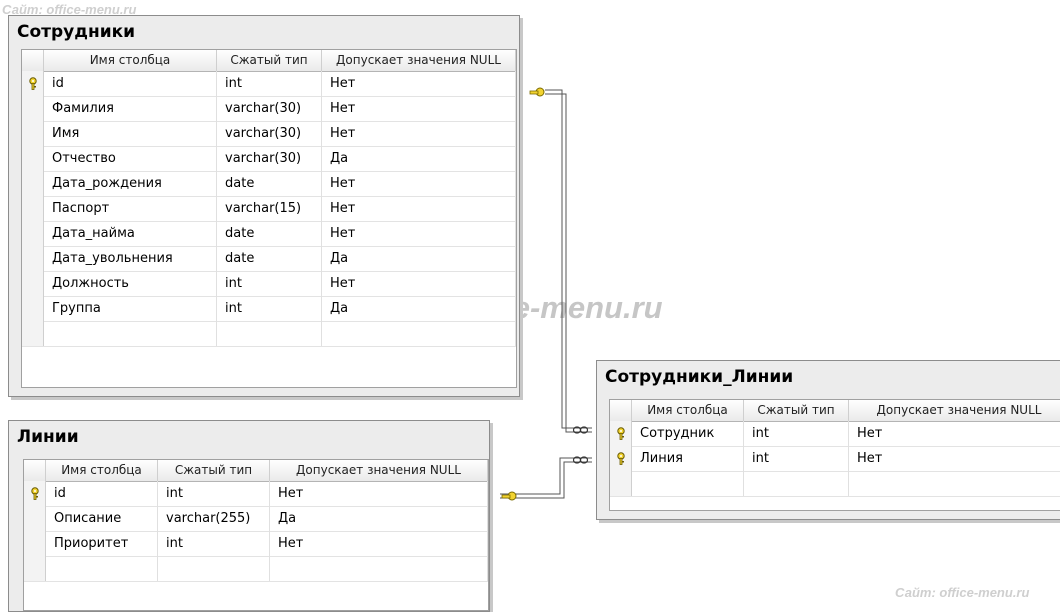 The image size is (1060, 612). I want to click on table-row: Описание varchar(255) Да, so click(256, 519).